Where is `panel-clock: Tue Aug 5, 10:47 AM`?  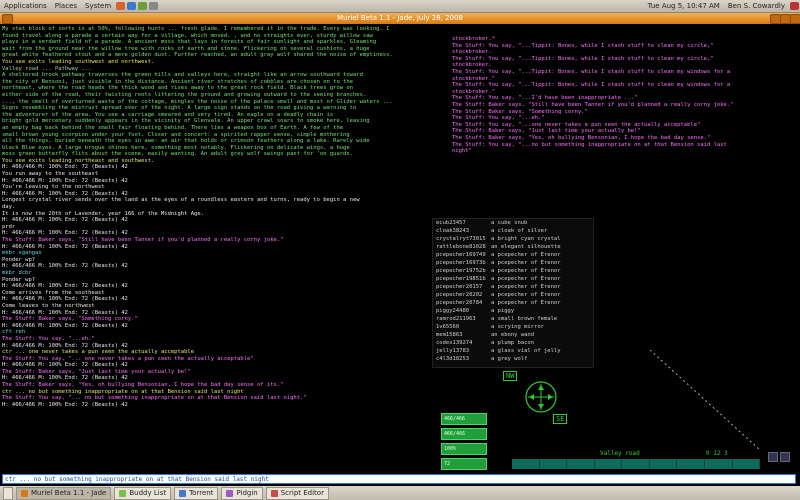 panel-clock: Tue Aug 5, 10:47 AM is located at coordinates (684, 6).